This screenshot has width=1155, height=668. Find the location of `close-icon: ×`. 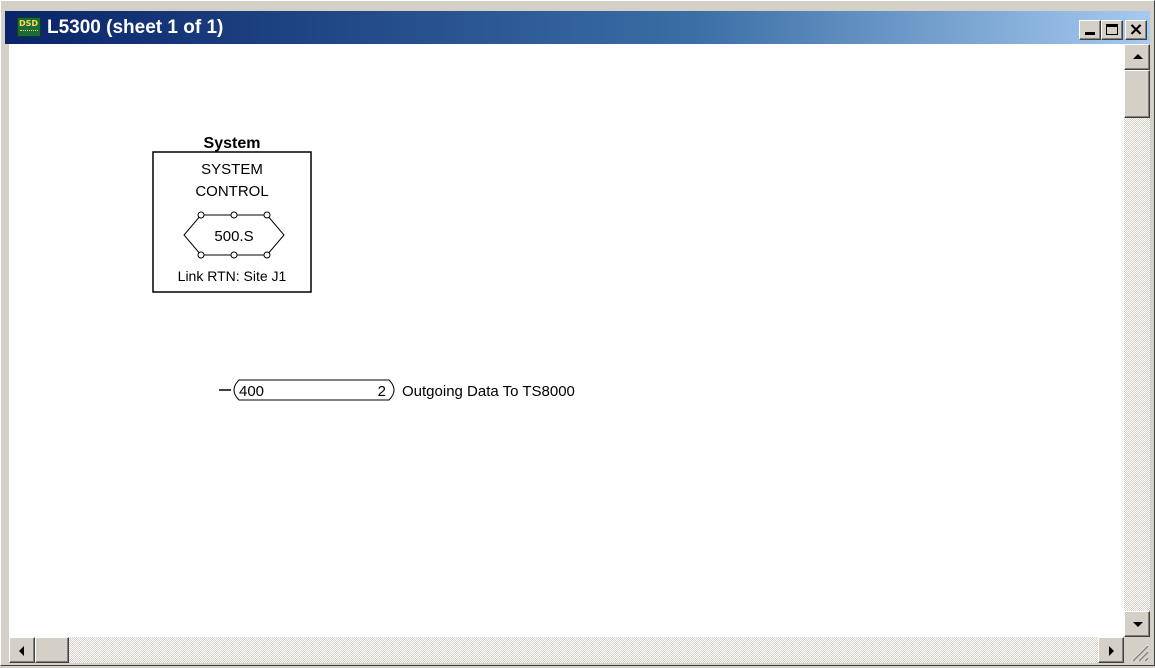

close-icon: × is located at coordinates (1136, 29).